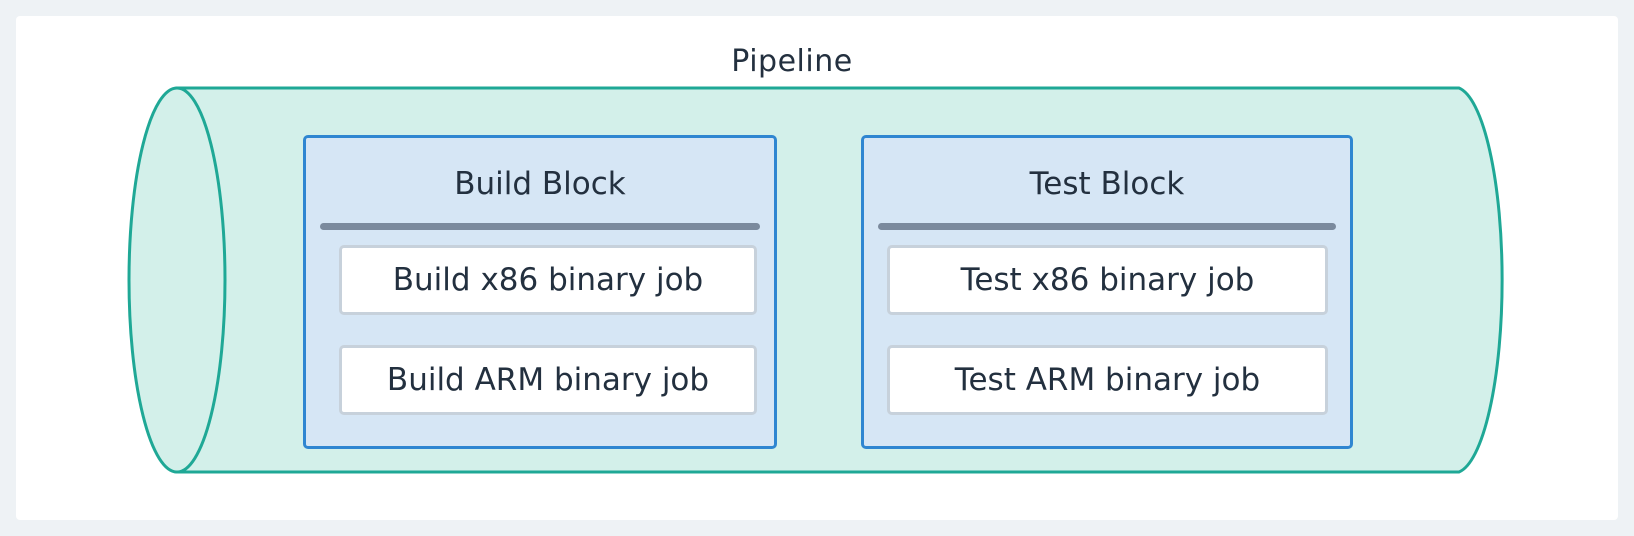 The width and height of the screenshot is (1634, 536). What do you see at coordinates (1107, 380) in the screenshot?
I see `test-arm-job: Test ARM binary job` at bounding box center [1107, 380].